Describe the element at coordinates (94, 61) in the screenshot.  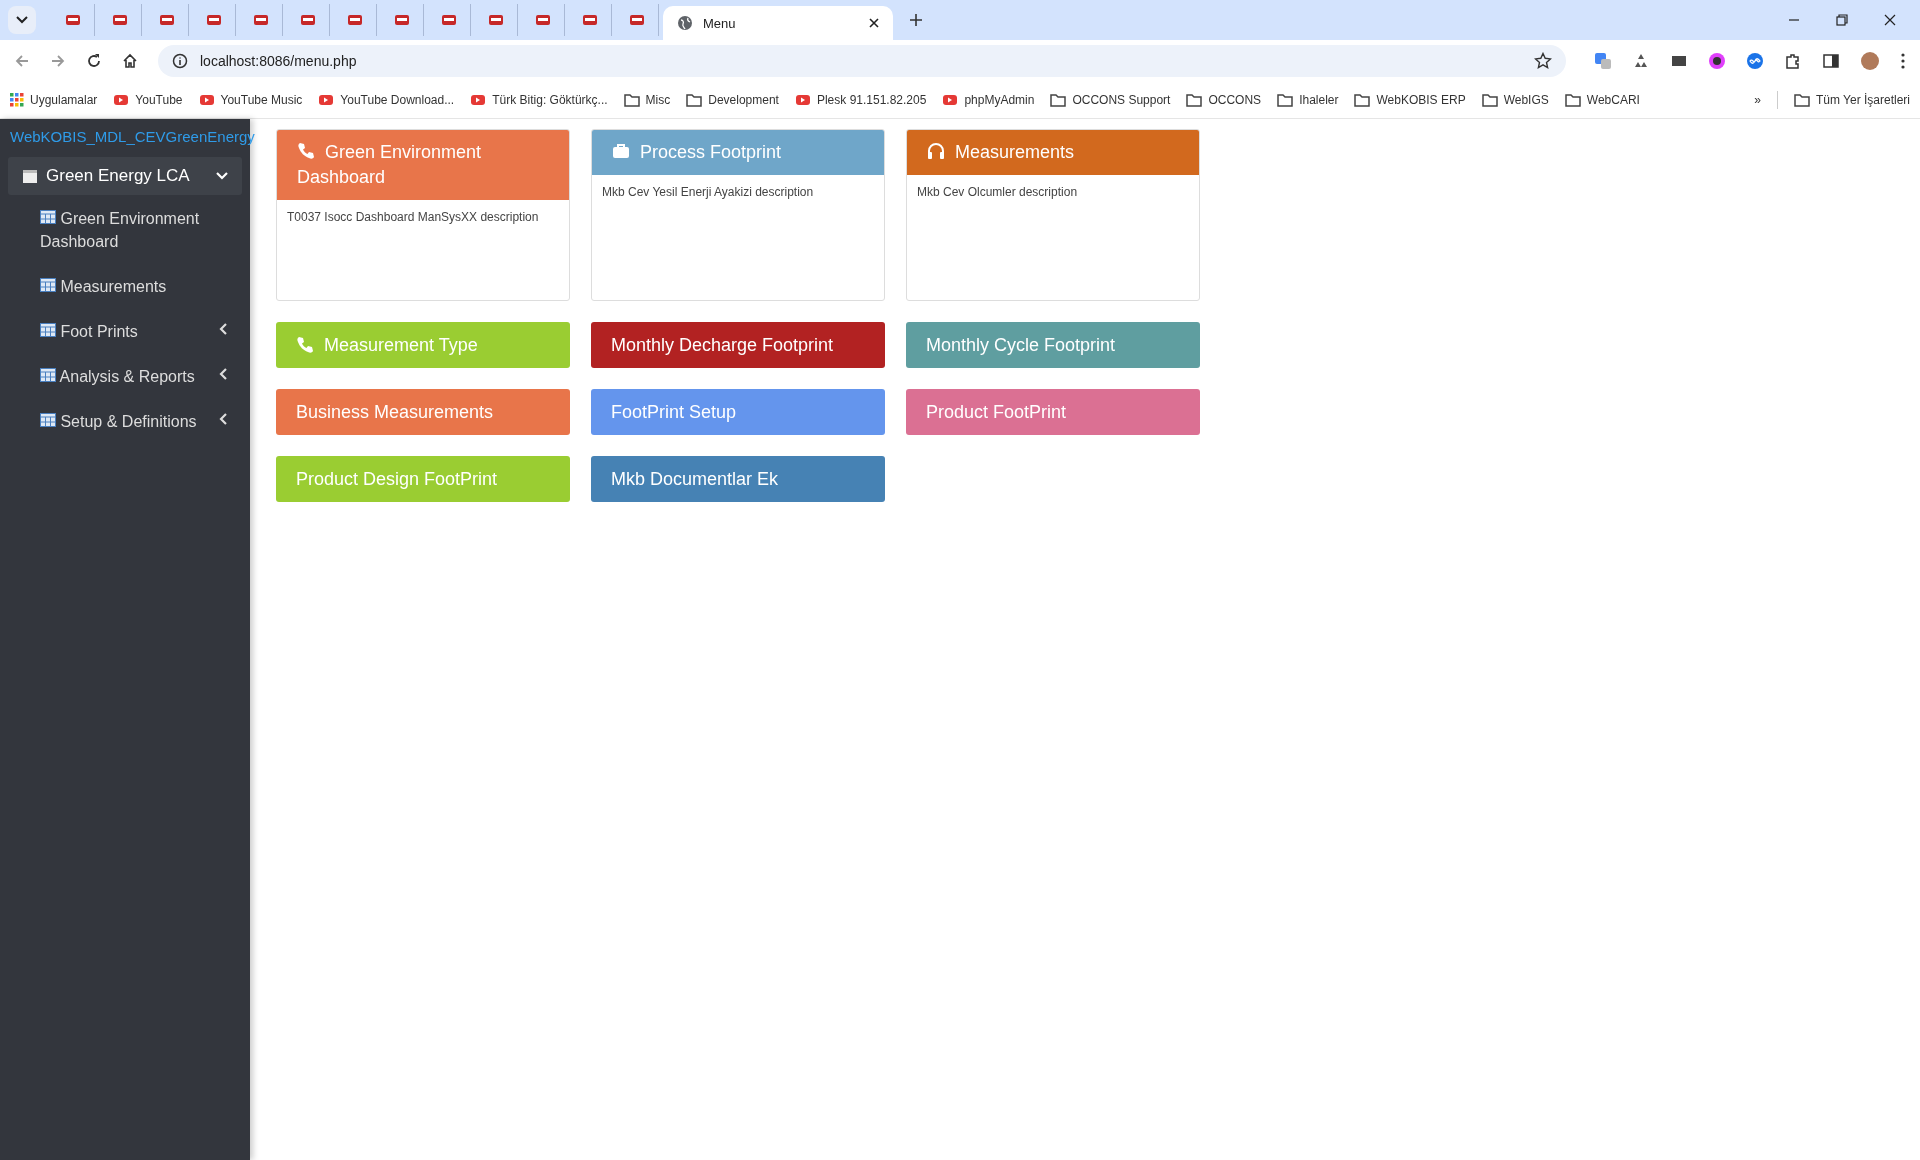
I see `reload-icon` at that location.